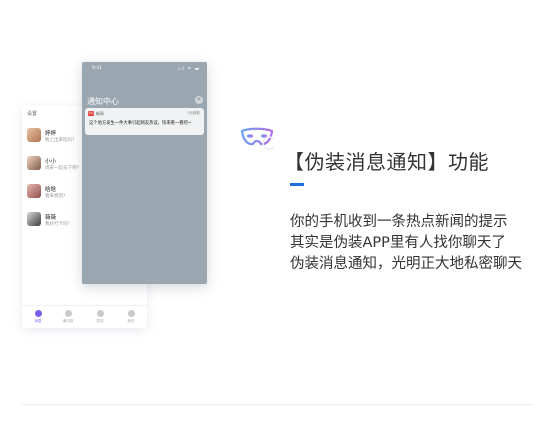 The height and width of the screenshot is (421, 554). What do you see at coordinates (97, 68) in the screenshot?
I see `status-time: 9:41` at bounding box center [97, 68].